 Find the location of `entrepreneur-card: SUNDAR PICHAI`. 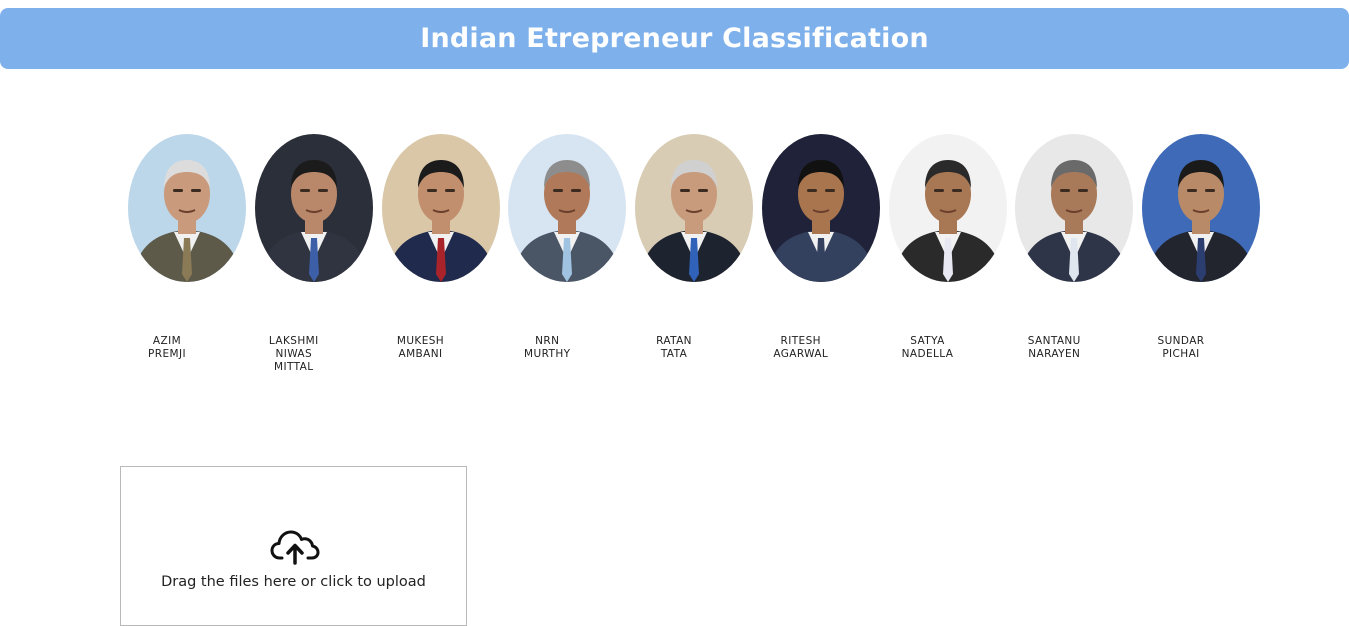

entrepreneur-card: SUNDAR PICHAI is located at coordinates (1201, 247).